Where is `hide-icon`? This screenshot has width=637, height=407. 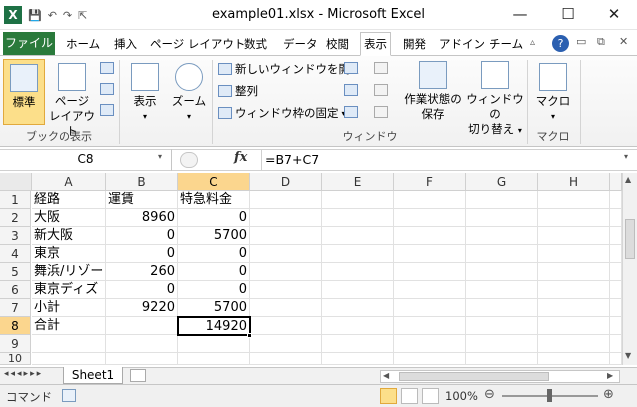 hide-icon is located at coordinates (351, 91).